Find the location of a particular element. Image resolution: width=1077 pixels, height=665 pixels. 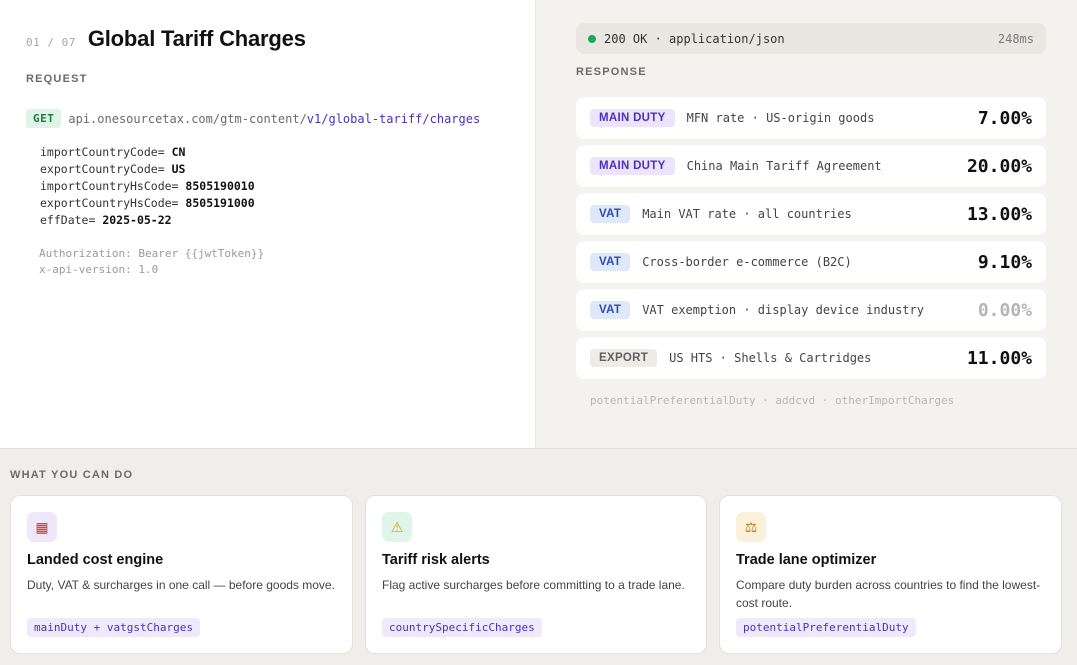

param-value: 8505191000 is located at coordinates (220, 203).